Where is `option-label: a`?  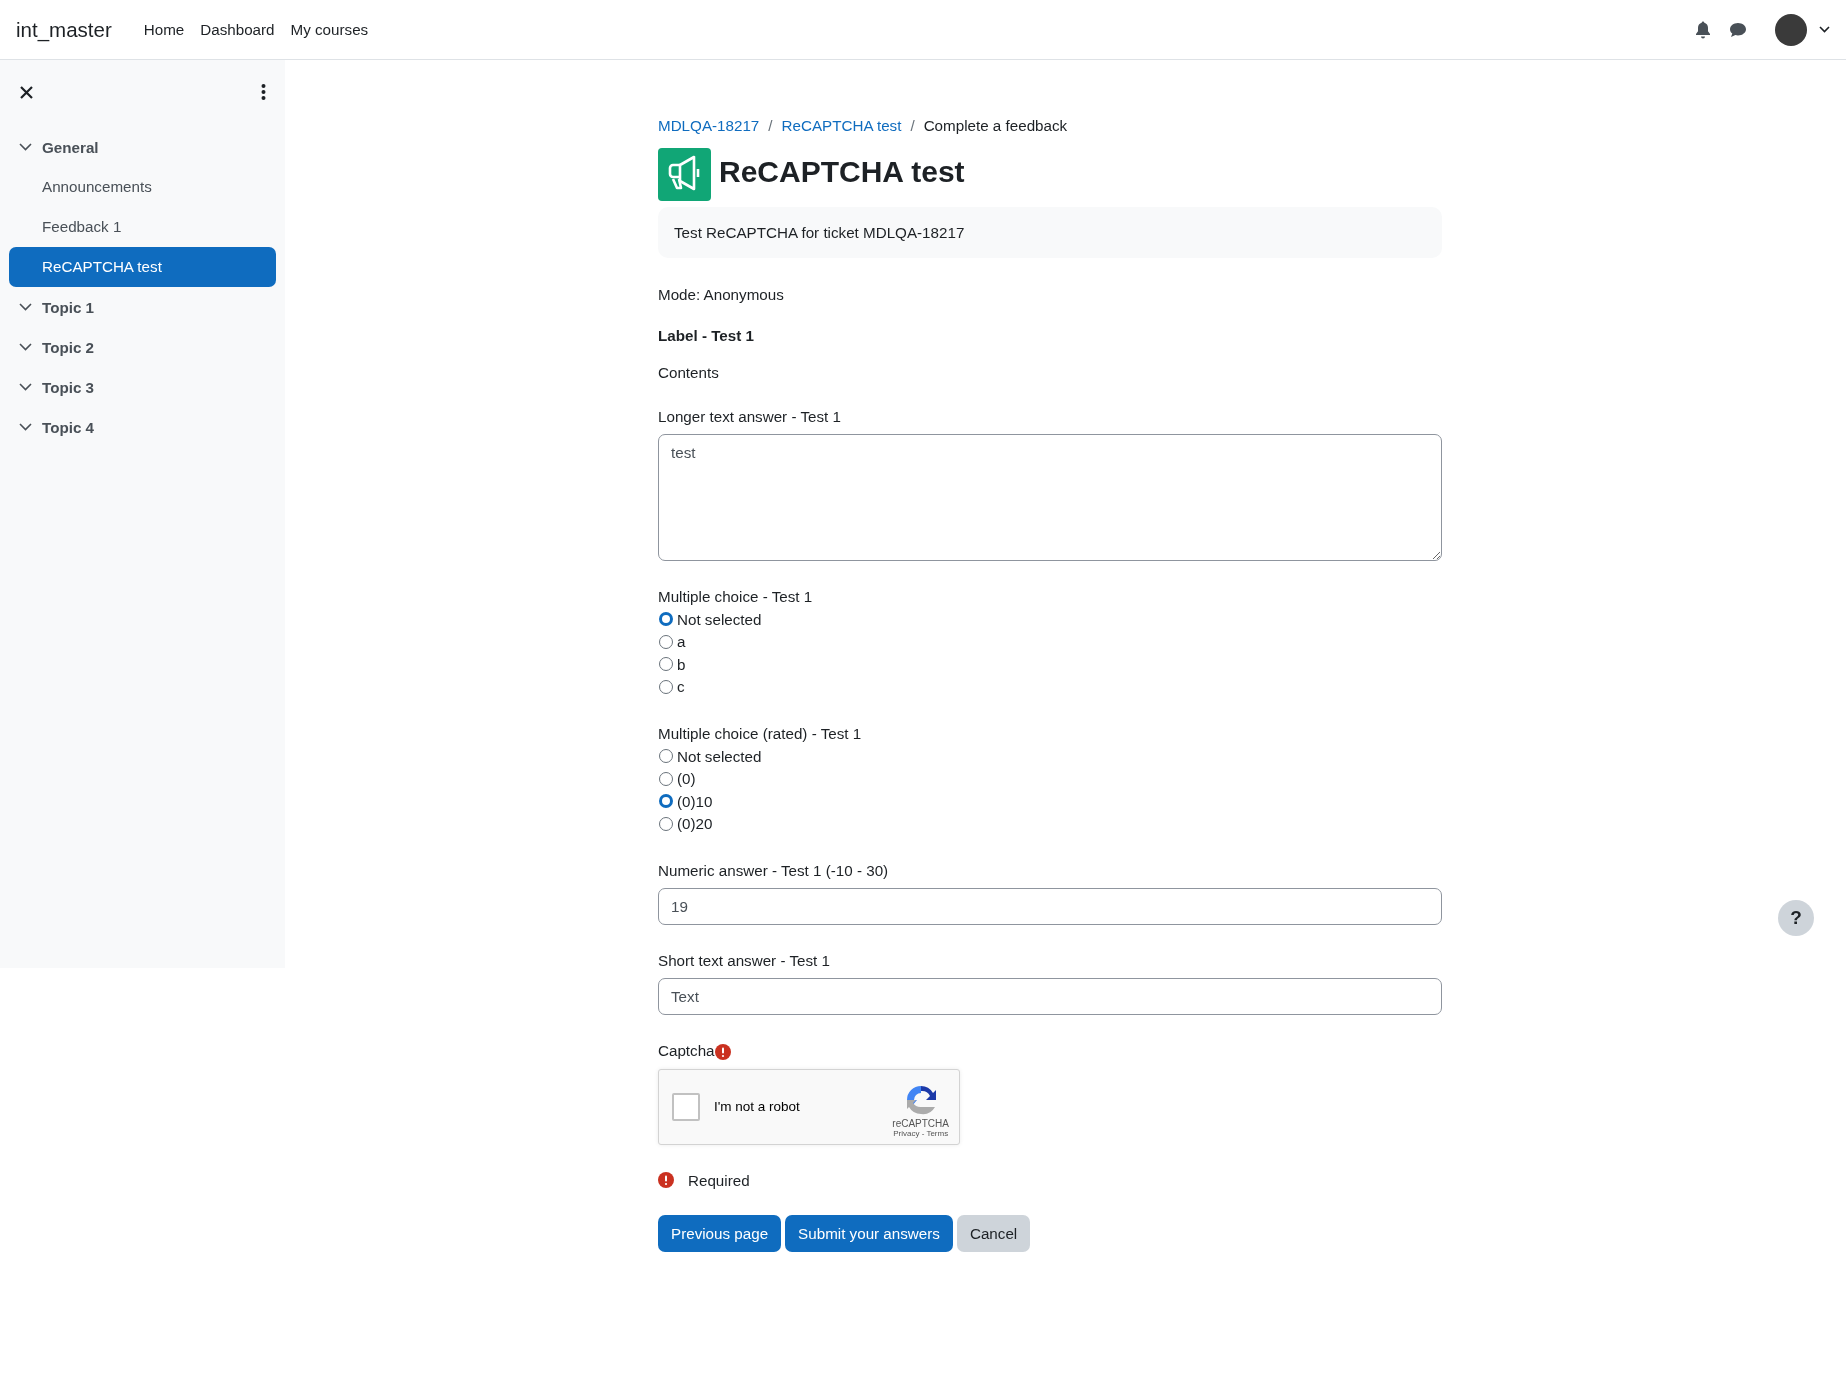 option-label: a is located at coordinates (681, 642).